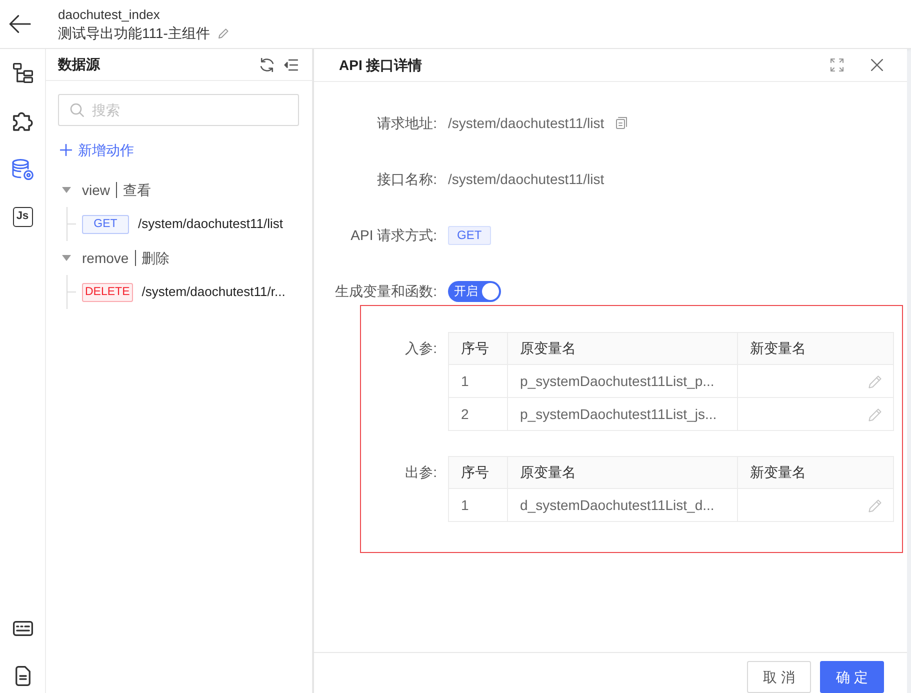  What do you see at coordinates (837, 65) in the screenshot?
I see `fullscreen-icon` at bounding box center [837, 65].